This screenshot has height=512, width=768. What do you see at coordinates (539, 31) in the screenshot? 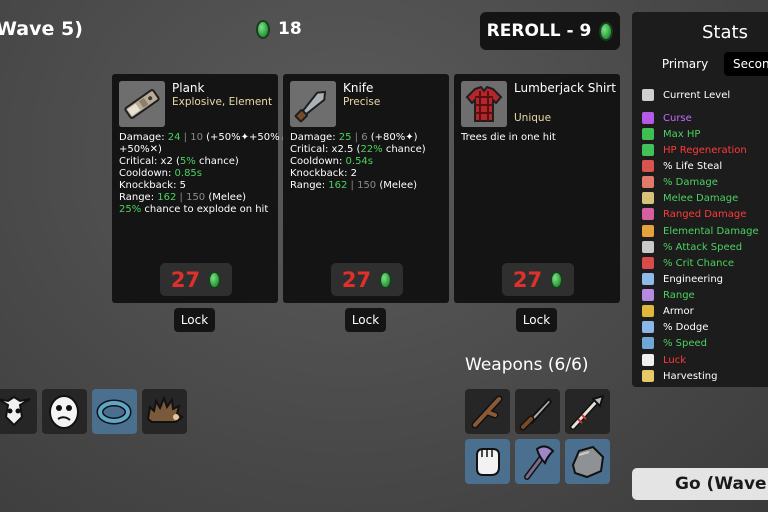
I see `reroll-label: REROLL - 9` at bounding box center [539, 31].